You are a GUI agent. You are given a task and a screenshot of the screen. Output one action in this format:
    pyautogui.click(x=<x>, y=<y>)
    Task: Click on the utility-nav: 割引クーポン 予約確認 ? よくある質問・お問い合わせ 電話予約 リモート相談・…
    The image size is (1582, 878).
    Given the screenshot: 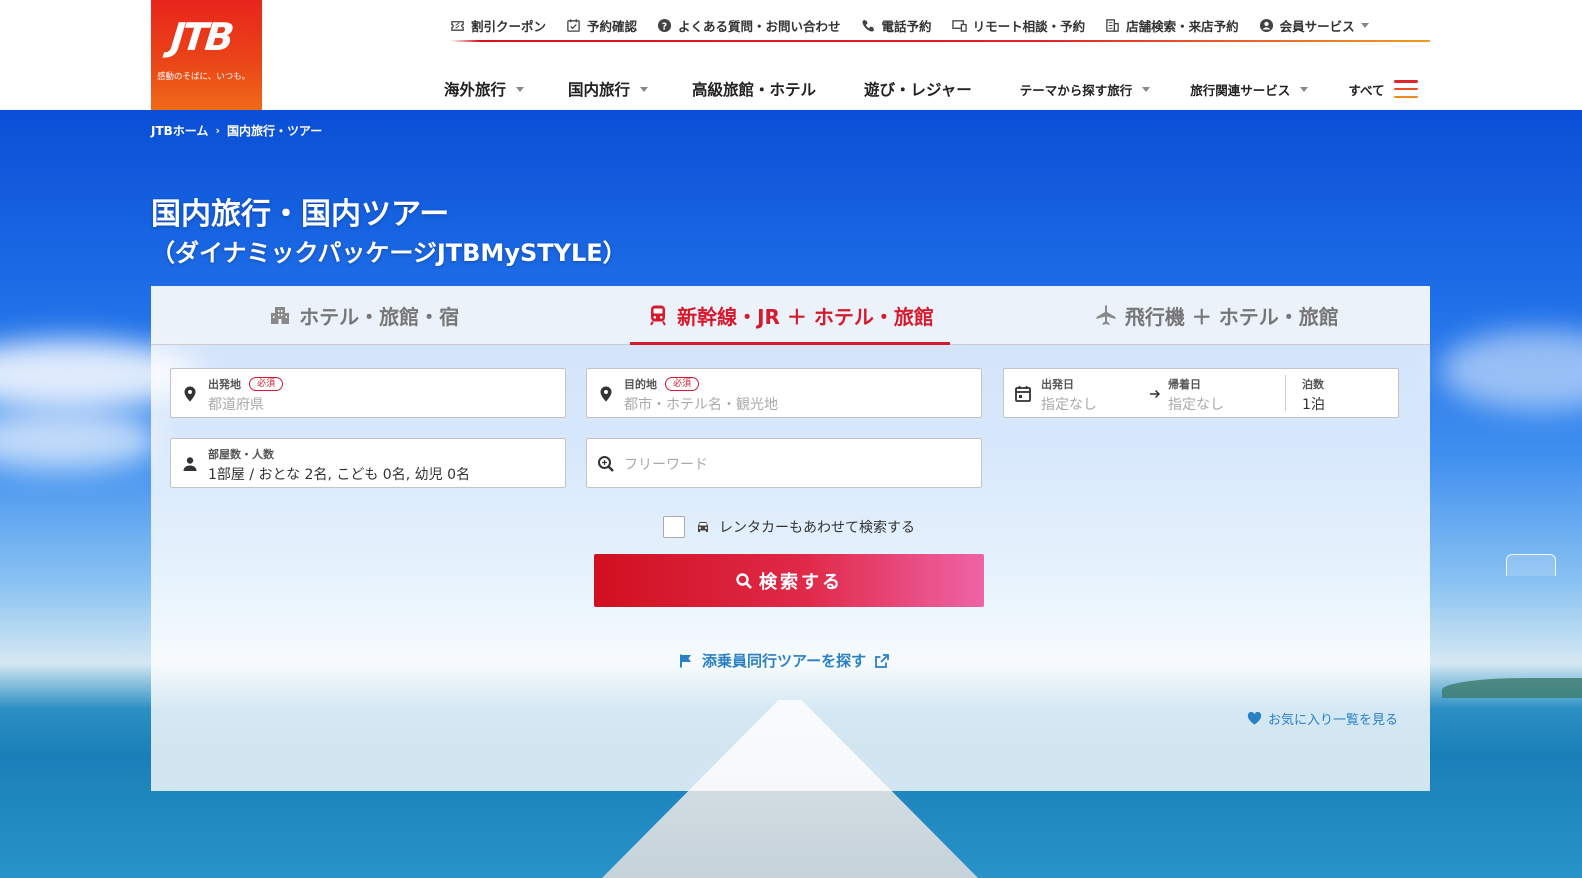 What is the action you would take?
    pyautogui.click(x=940, y=25)
    